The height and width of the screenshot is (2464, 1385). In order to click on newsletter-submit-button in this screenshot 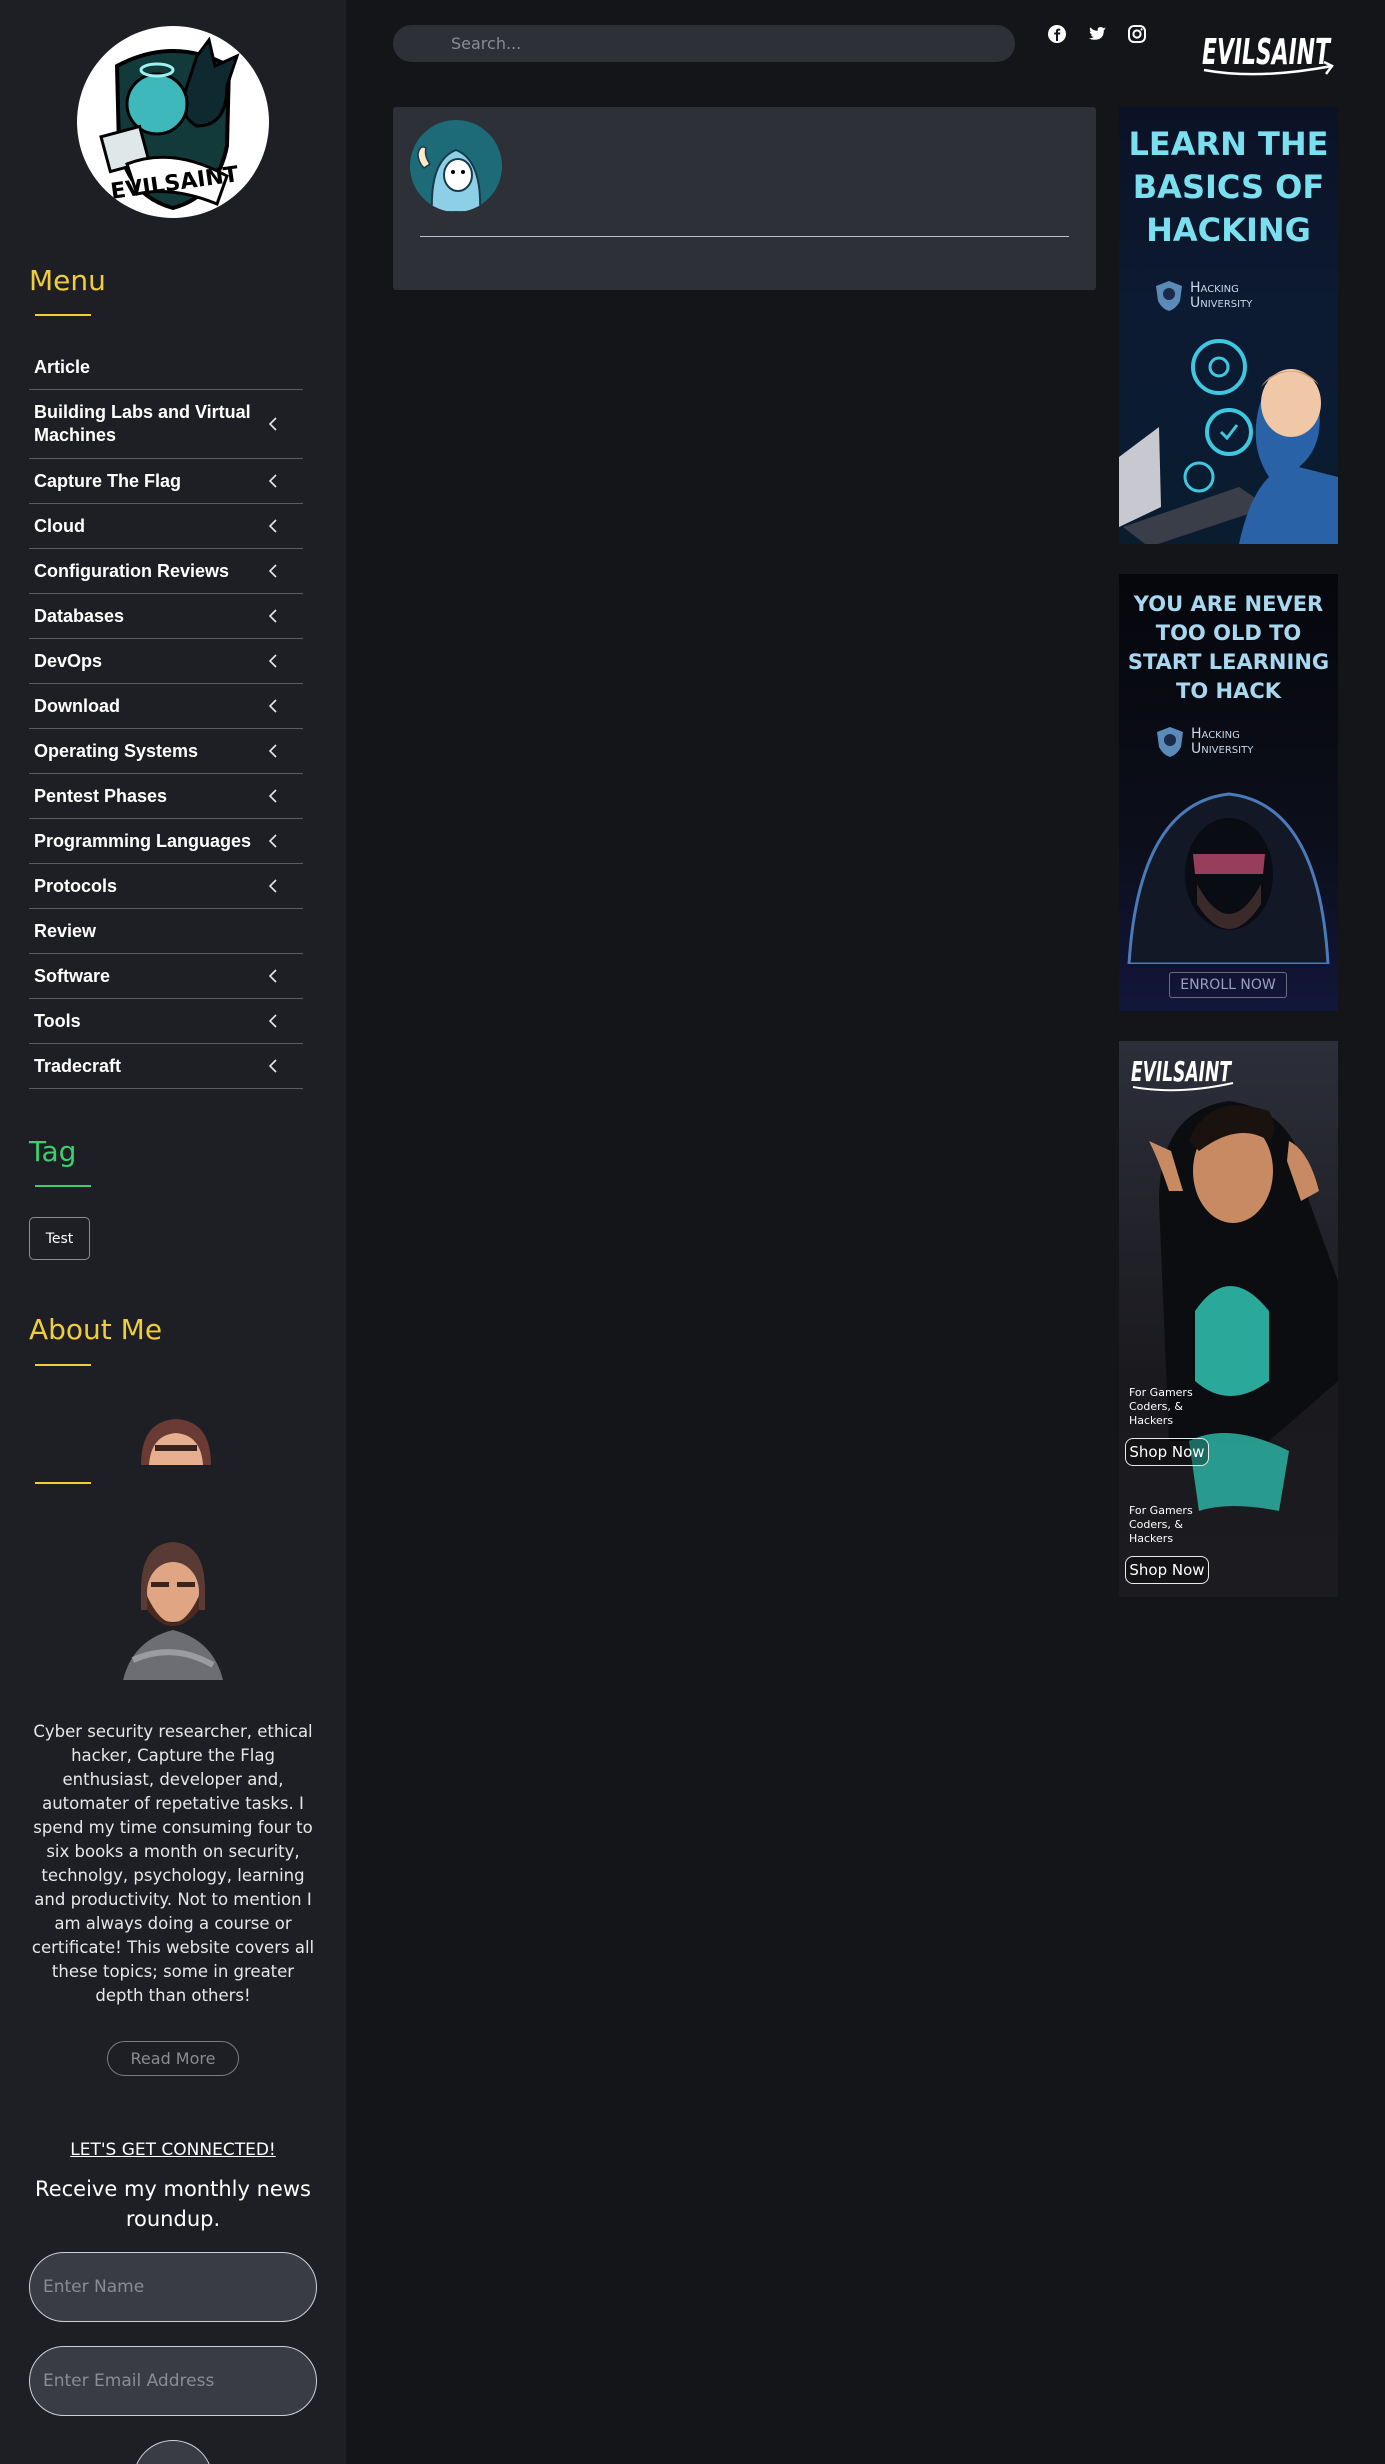, I will do `click(173, 2452)`.